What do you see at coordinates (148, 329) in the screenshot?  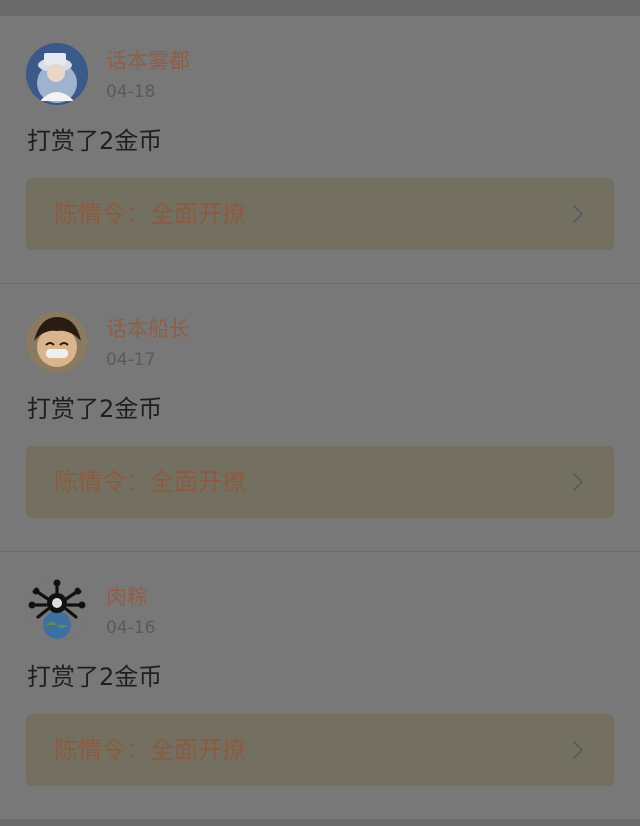 I see `username: 话本船长` at bounding box center [148, 329].